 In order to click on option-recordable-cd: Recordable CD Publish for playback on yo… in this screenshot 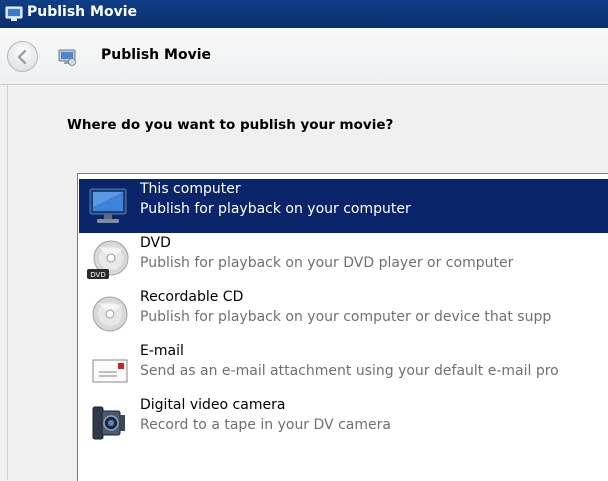, I will do `click(343, 314)`.